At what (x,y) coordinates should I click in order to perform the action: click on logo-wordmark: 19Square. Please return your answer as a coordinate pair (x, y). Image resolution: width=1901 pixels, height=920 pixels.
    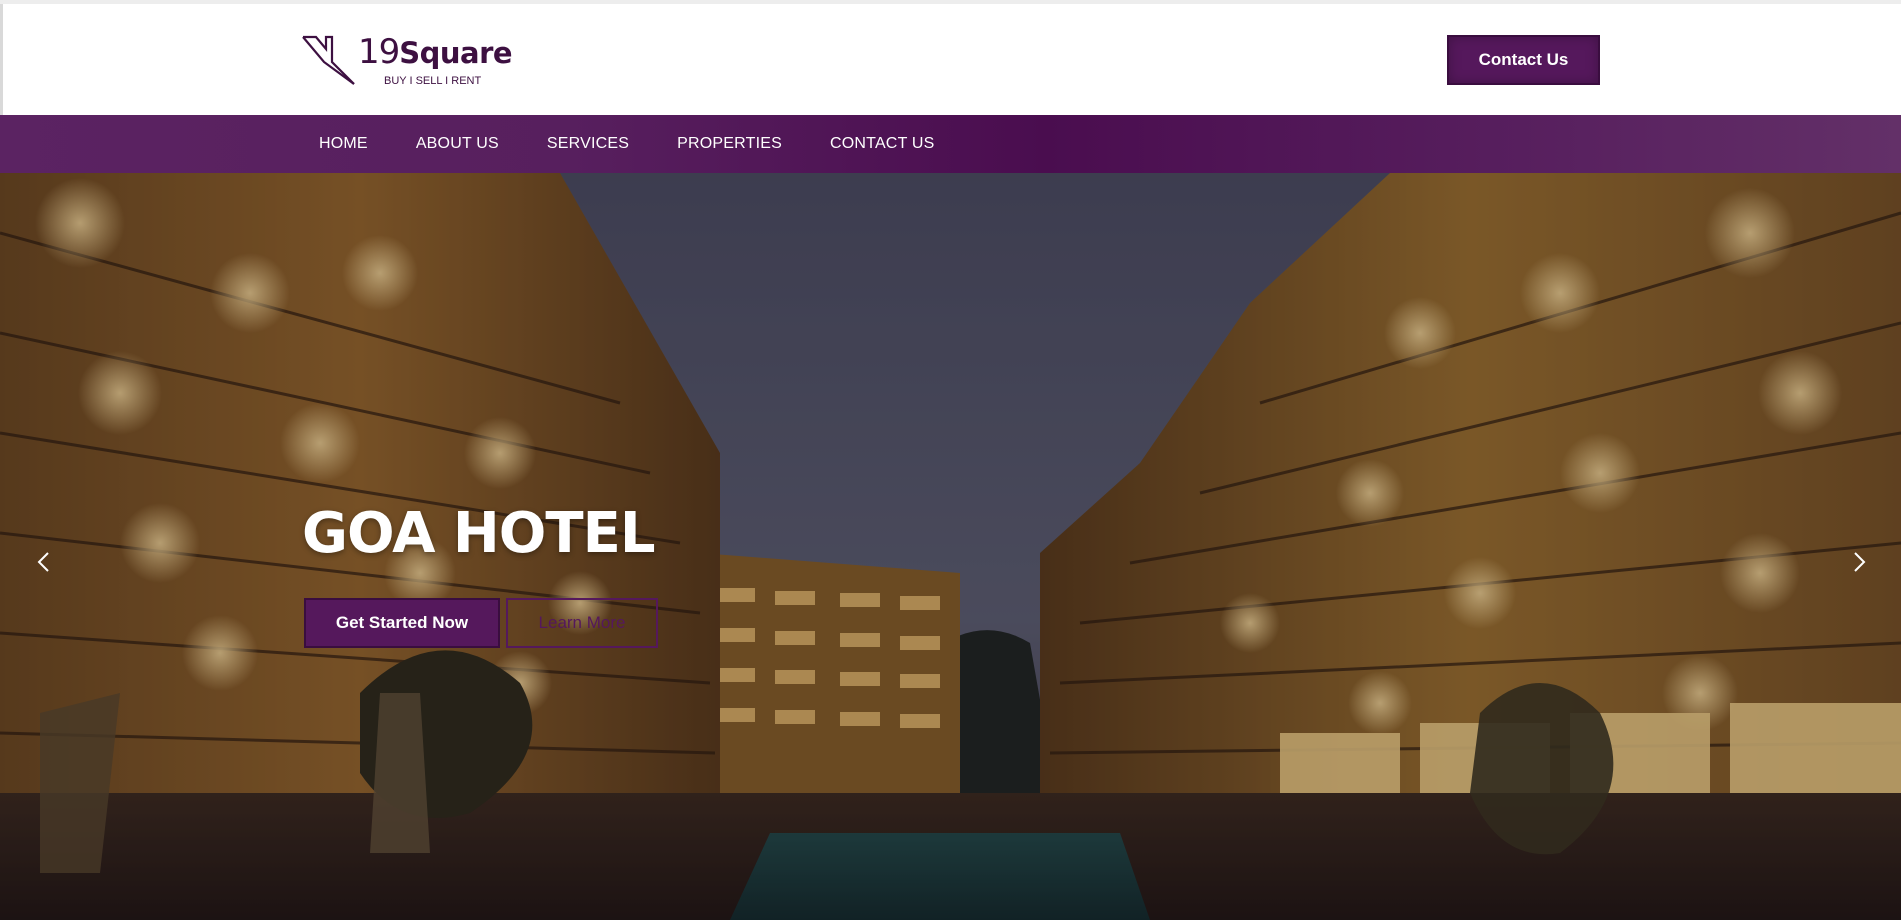
    Looking at the image, I should click on (435, 52).